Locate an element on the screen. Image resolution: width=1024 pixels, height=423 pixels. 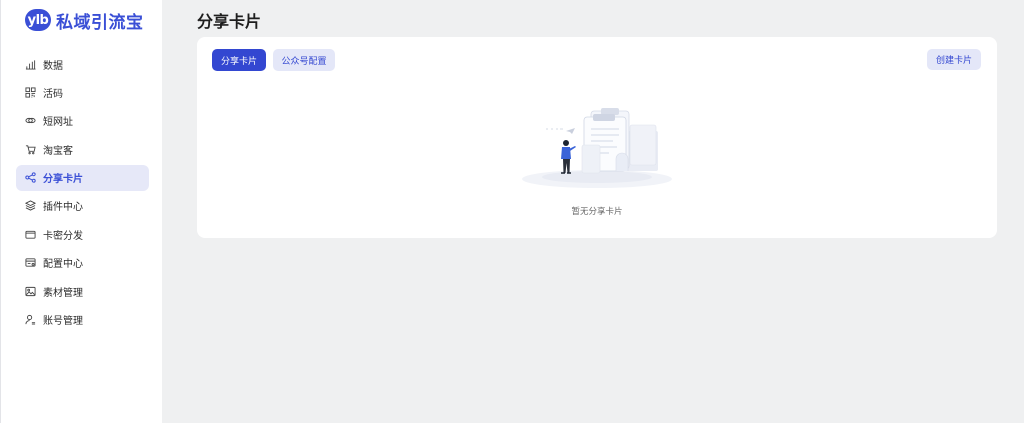
link-icon is located at coordinates (30, 120).